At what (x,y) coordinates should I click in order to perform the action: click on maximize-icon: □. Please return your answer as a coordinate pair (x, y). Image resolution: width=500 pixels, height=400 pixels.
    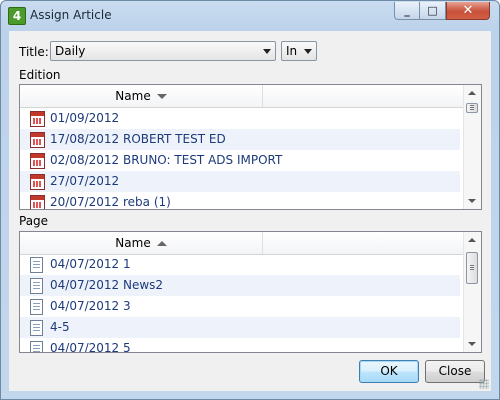
    Looking at the image, I should click on (432, 10).